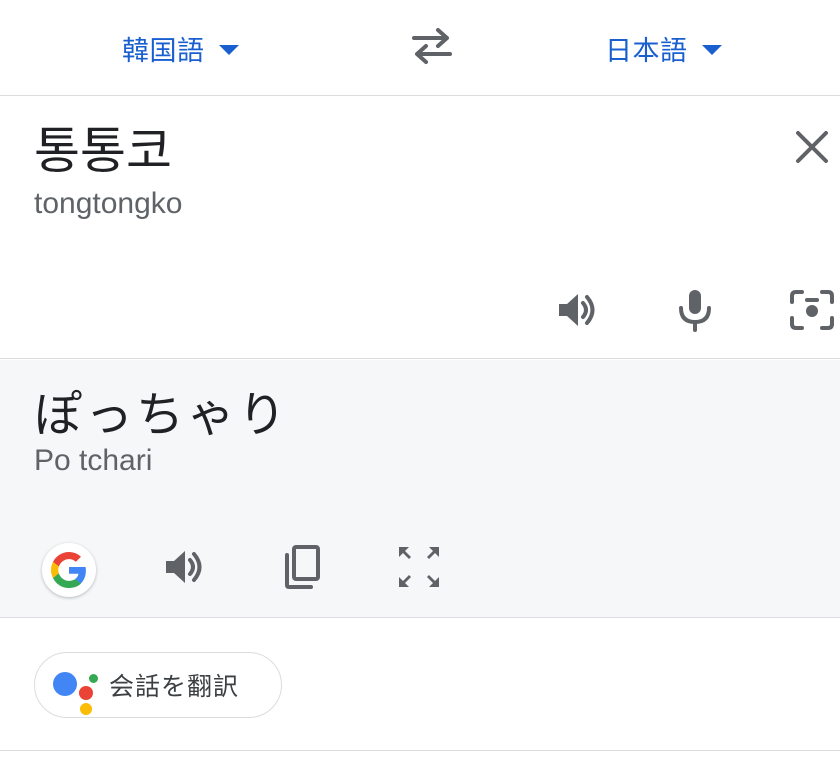 This screenshot has width=840, height=759. What do you see at coordinates (93, 460) in the screenshot?
I see `result-transliteration: Po tchari` at bounding box center [93, 460].